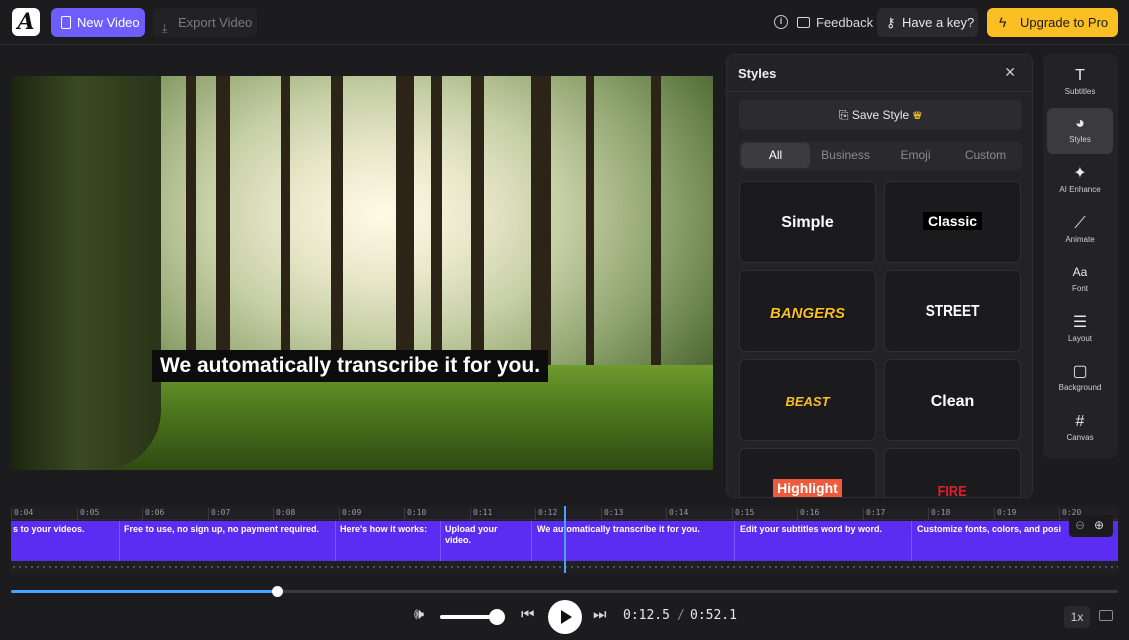 This screenshot has height=640, width=1129. Describe the element at coordinates (497, 617) in the screenshot. I see `volume-handle` at that location.